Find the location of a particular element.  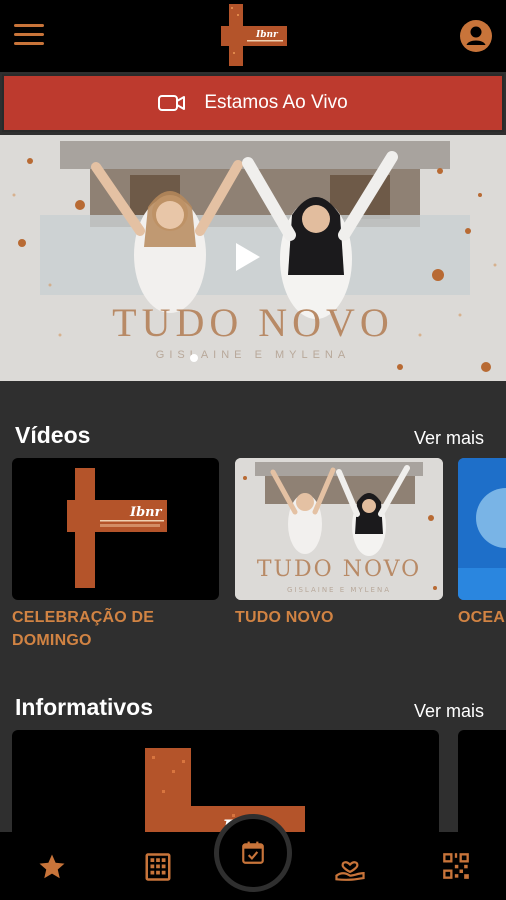

top-app-bar: Ibnr is located at coordinates (253, 36).